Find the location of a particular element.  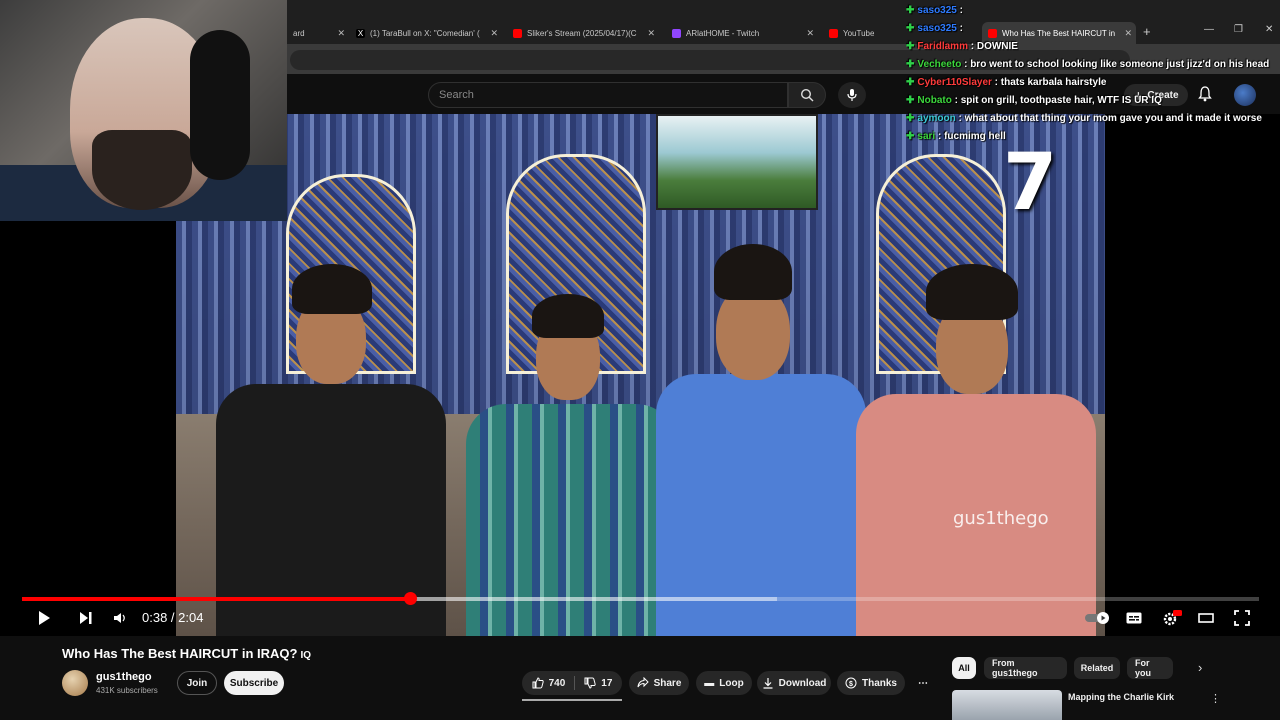

subscribe-button: Subscribe is located at coordinates (254, 683).